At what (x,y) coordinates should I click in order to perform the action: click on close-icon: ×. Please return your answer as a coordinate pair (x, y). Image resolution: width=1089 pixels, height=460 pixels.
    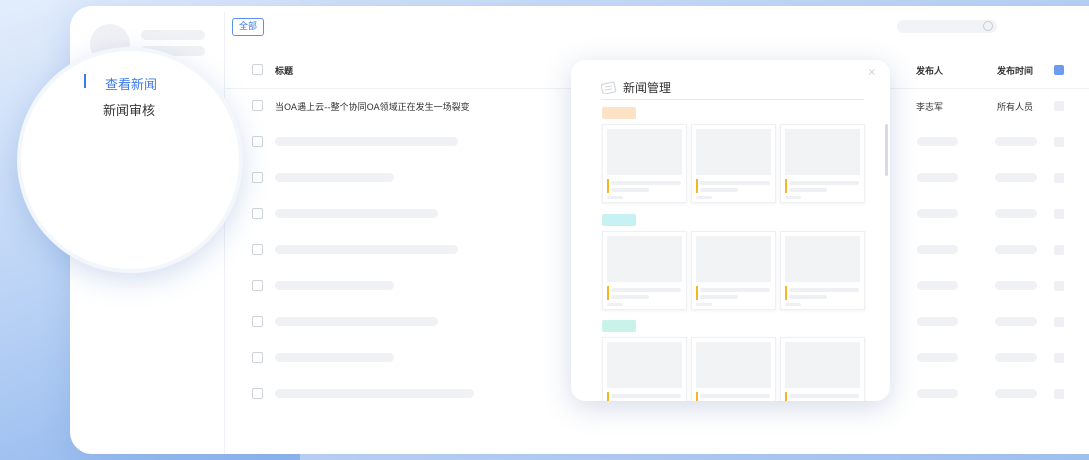
    Looking at the image, I should click on (872, 72).